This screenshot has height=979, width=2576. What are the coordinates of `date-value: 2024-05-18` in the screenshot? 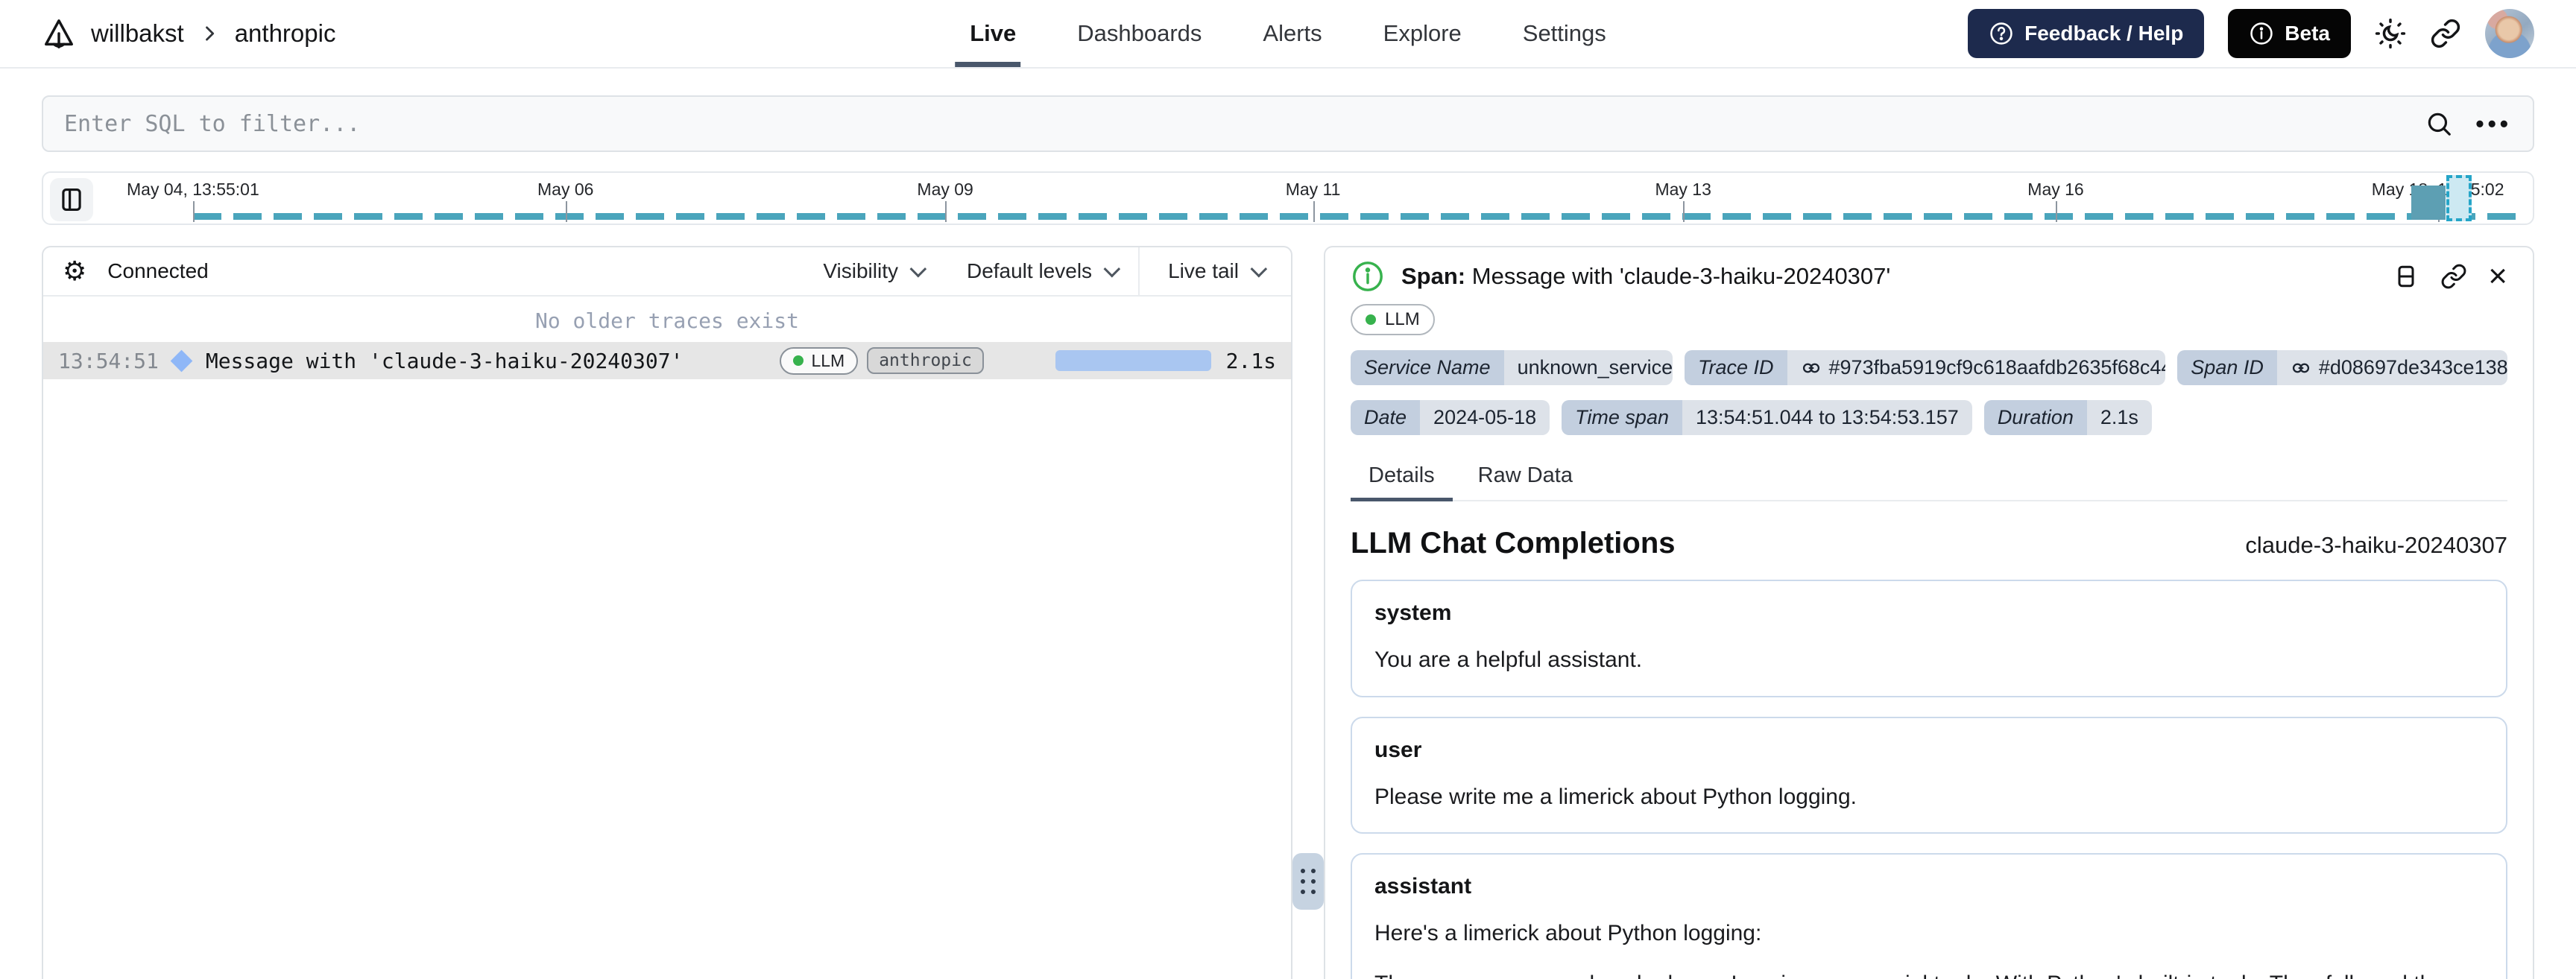 It's located at (1485, 417).